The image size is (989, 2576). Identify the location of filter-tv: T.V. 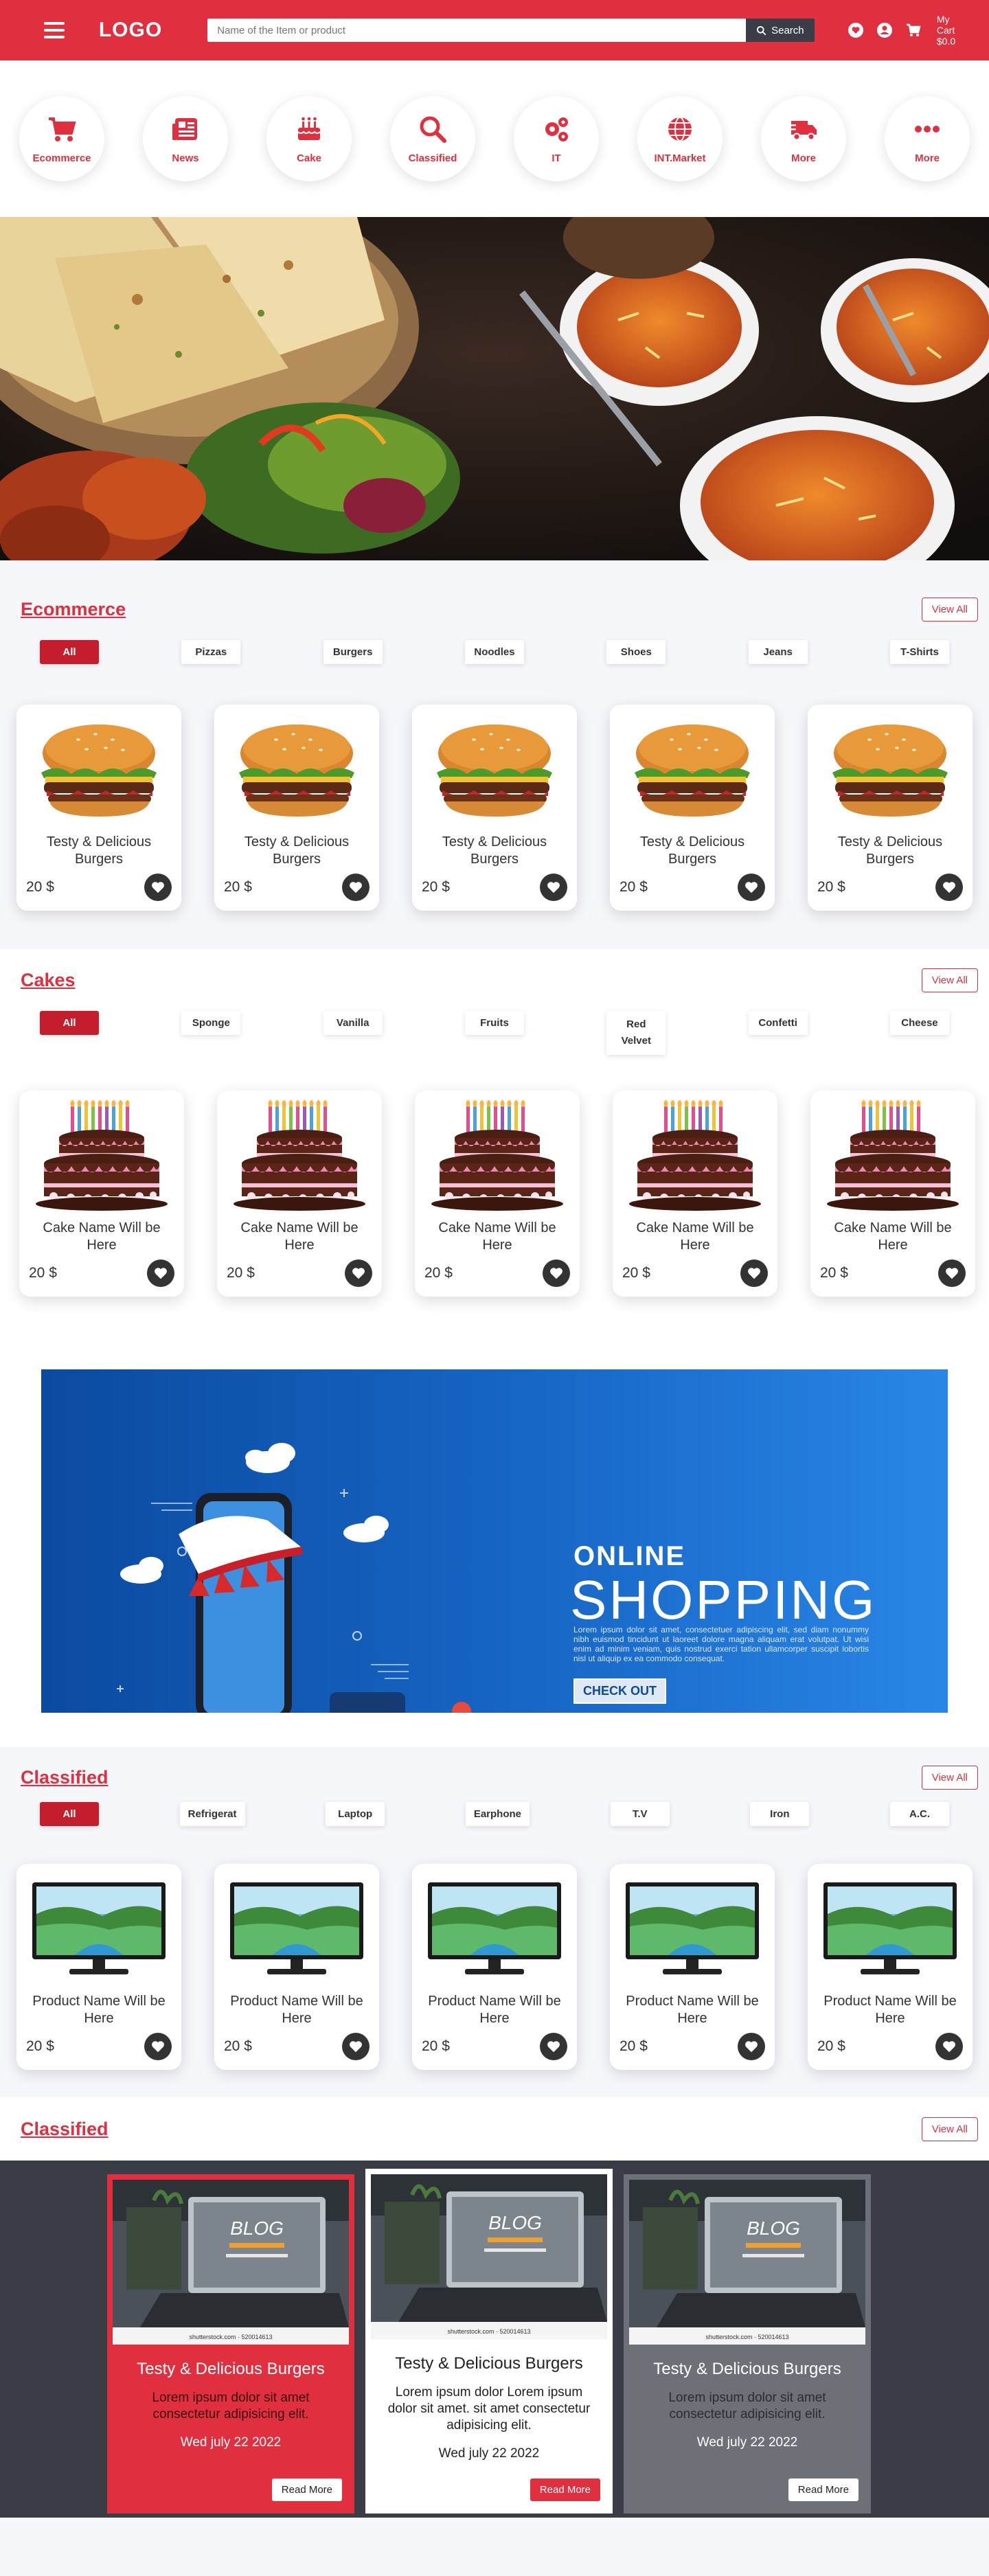
(640, 1814).